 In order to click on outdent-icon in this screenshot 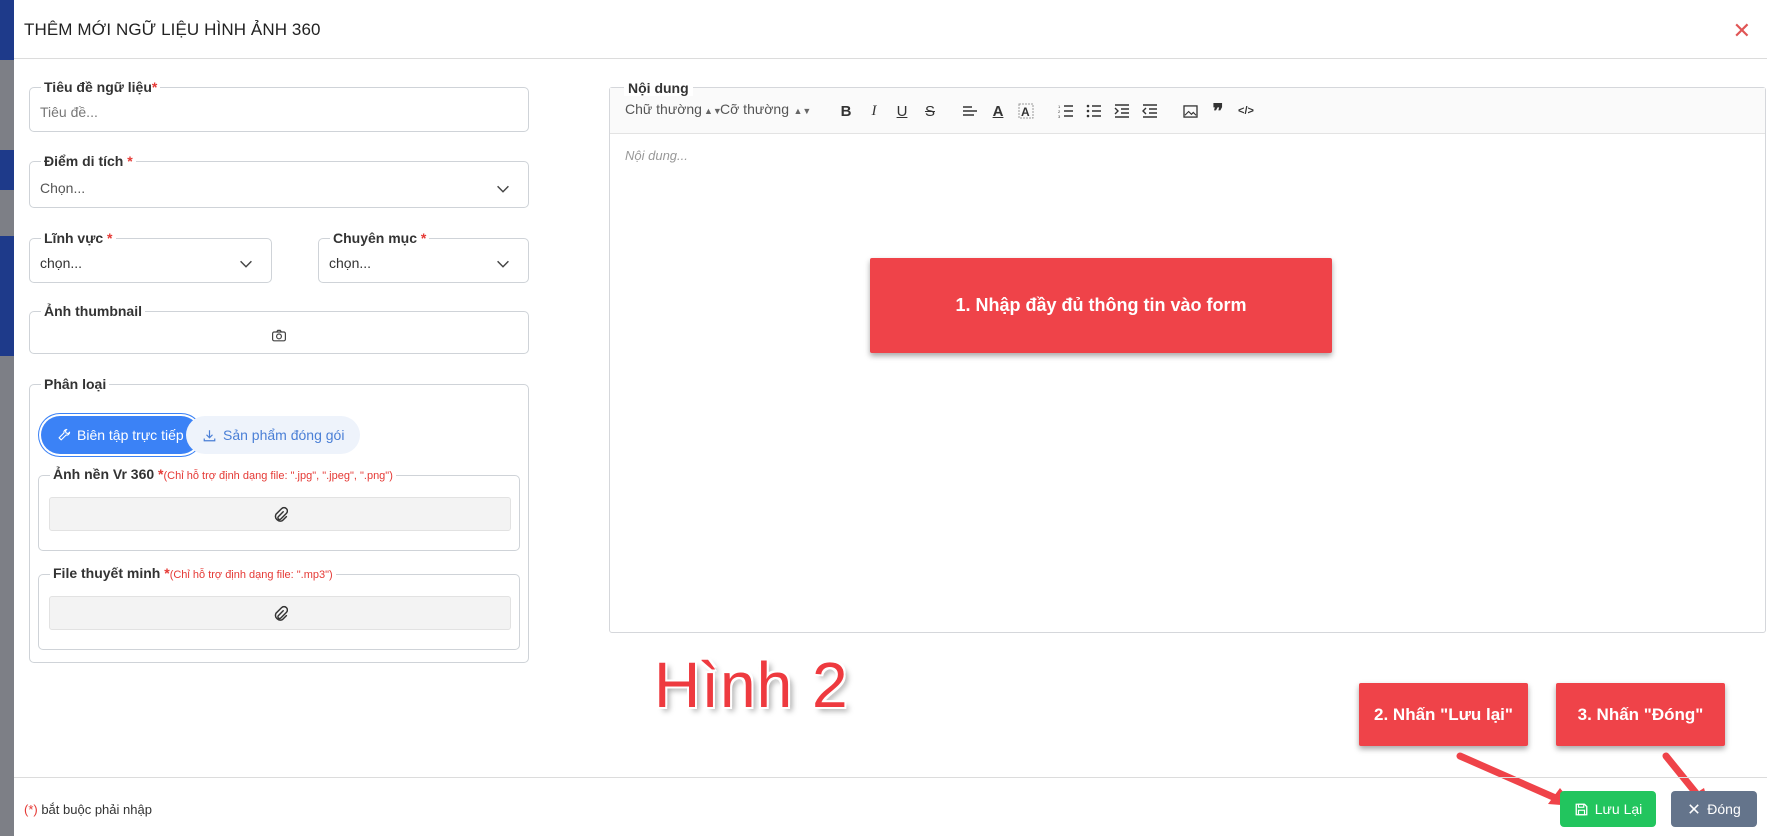, I will do `click(1150, 111)`.